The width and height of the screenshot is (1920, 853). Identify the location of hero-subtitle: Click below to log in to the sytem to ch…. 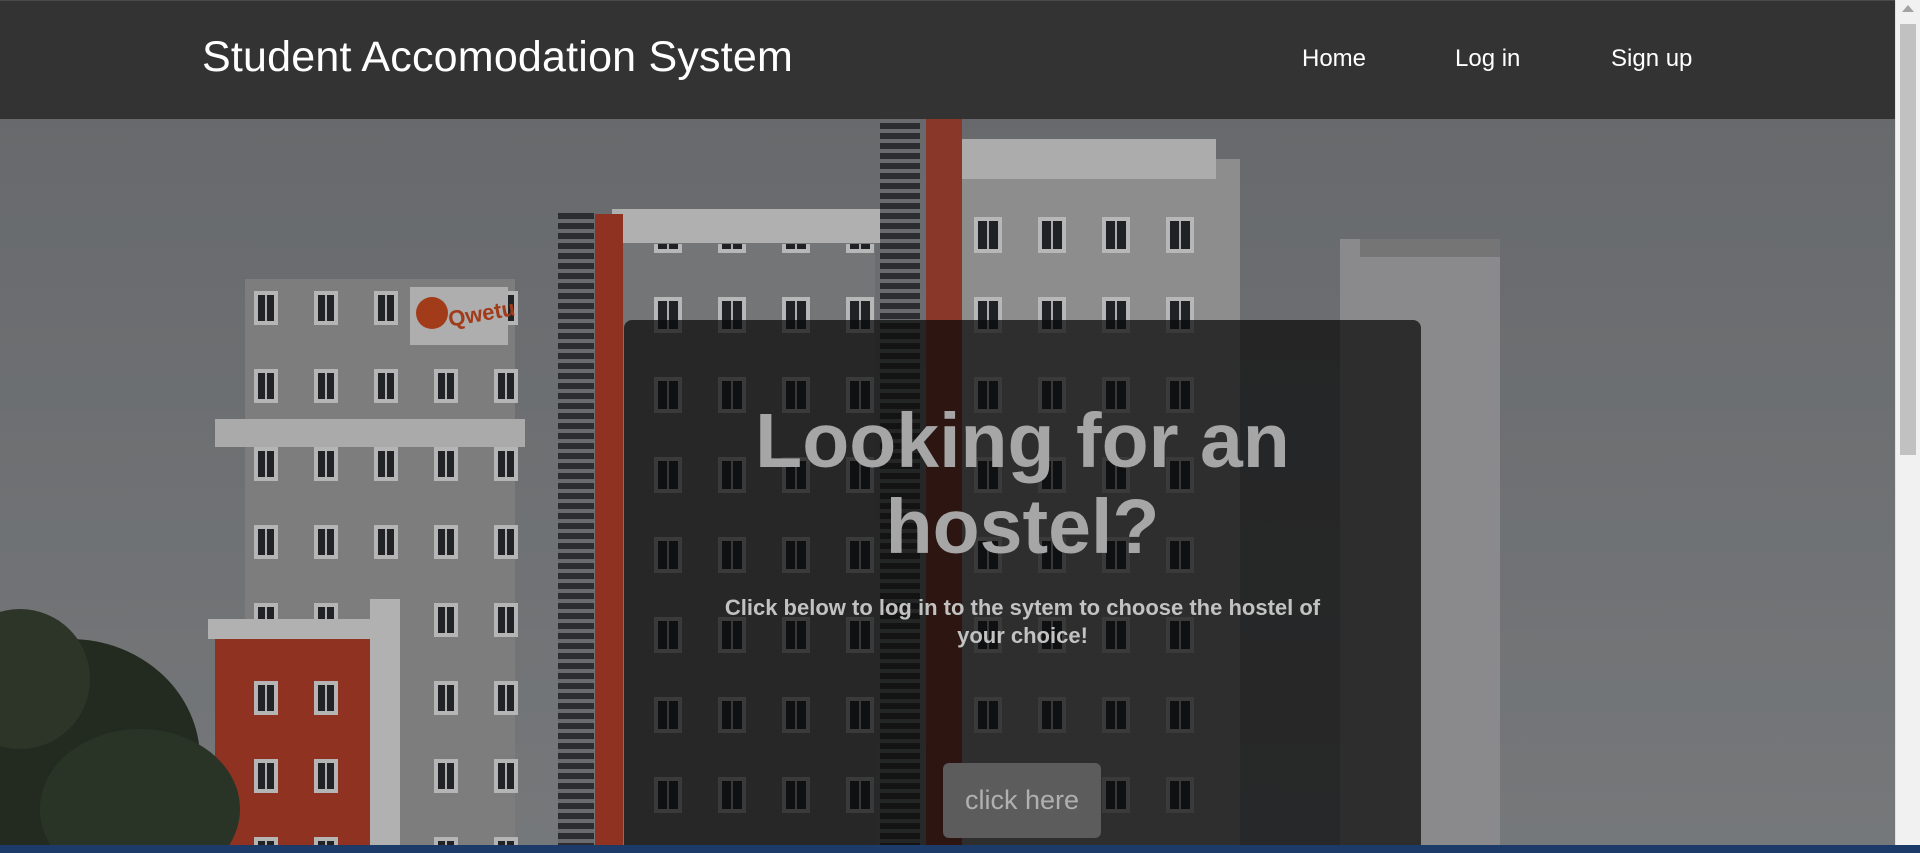
(1022, 621).